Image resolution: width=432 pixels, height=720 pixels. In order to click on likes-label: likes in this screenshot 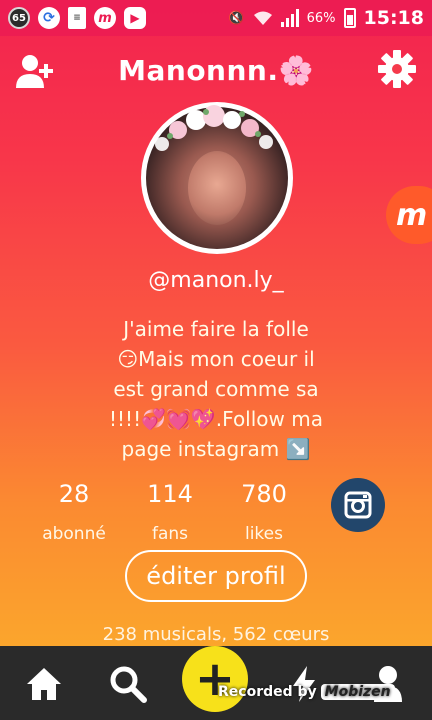, I will do `click(264, 534)`.